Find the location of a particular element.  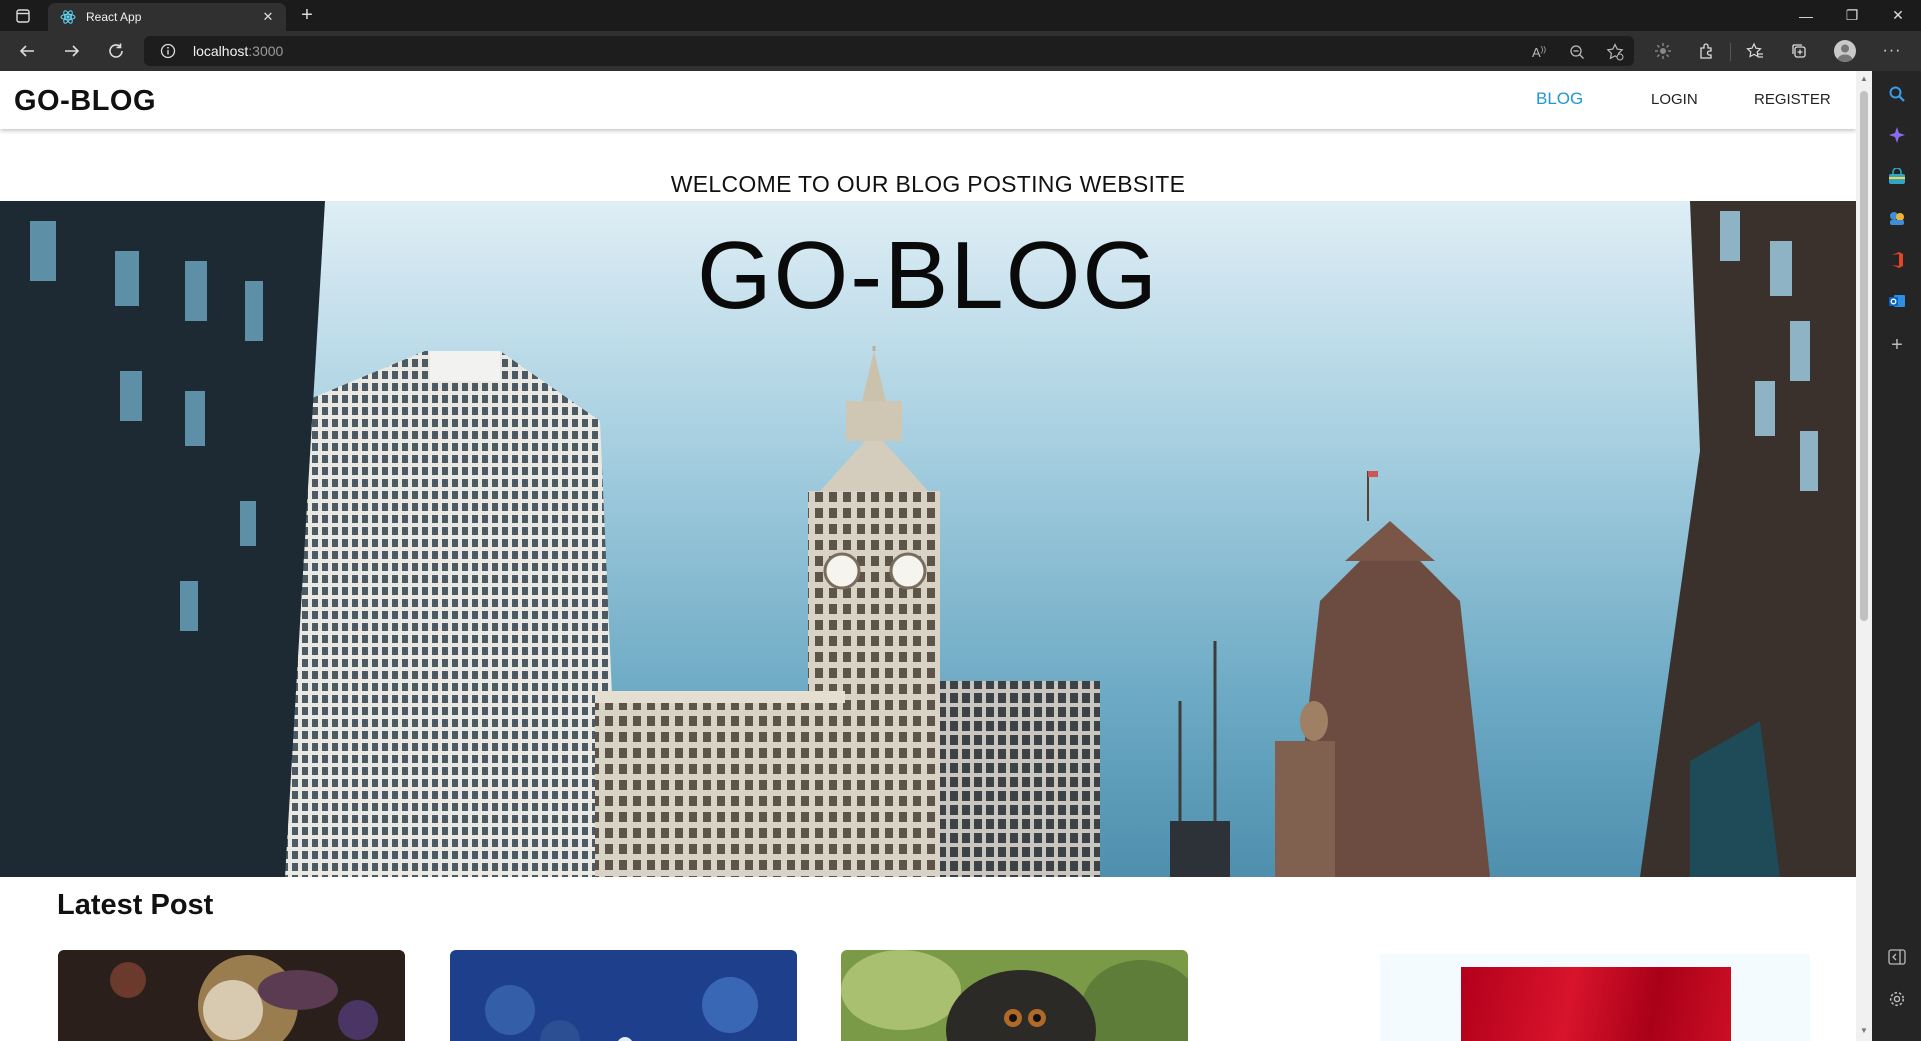

search-icon is located at coordinates (1897, 94).